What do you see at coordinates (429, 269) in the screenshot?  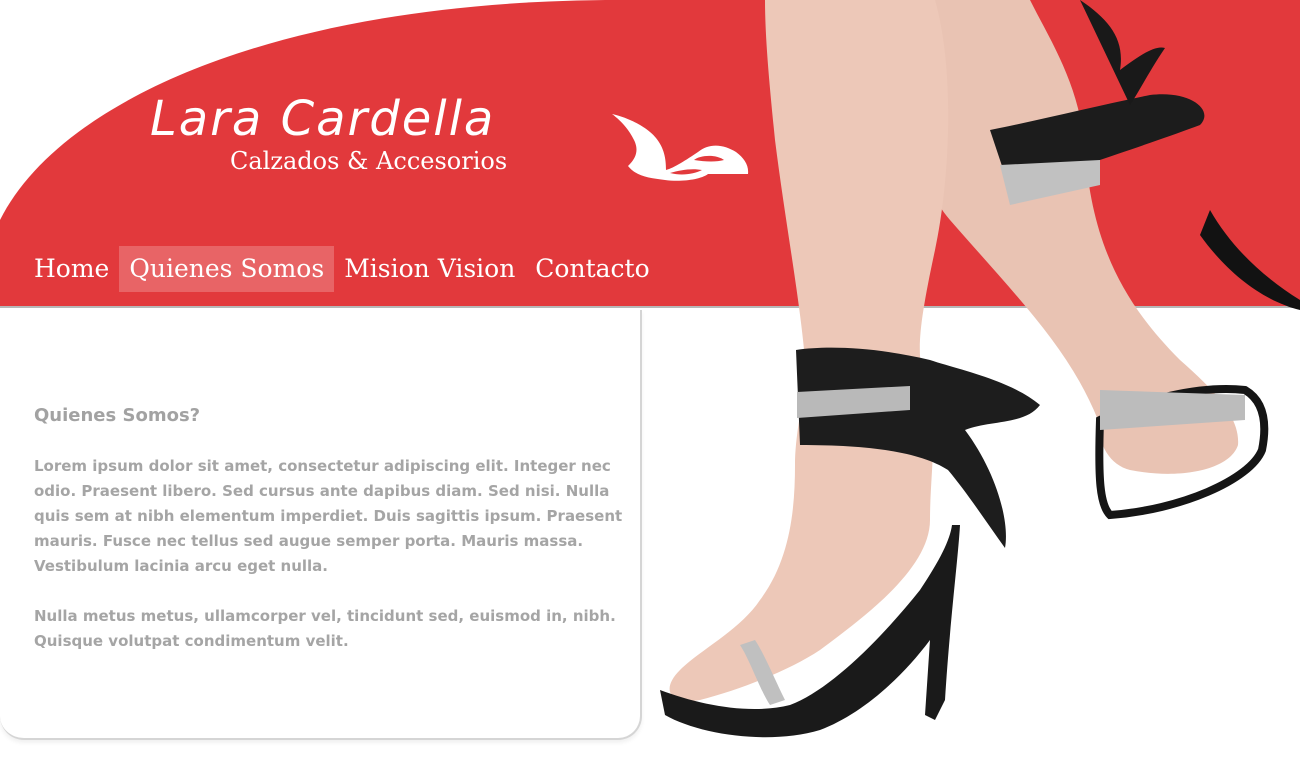 I see `nav-item-mision-vision: Mision Vision` at bounding box center [429, 269].